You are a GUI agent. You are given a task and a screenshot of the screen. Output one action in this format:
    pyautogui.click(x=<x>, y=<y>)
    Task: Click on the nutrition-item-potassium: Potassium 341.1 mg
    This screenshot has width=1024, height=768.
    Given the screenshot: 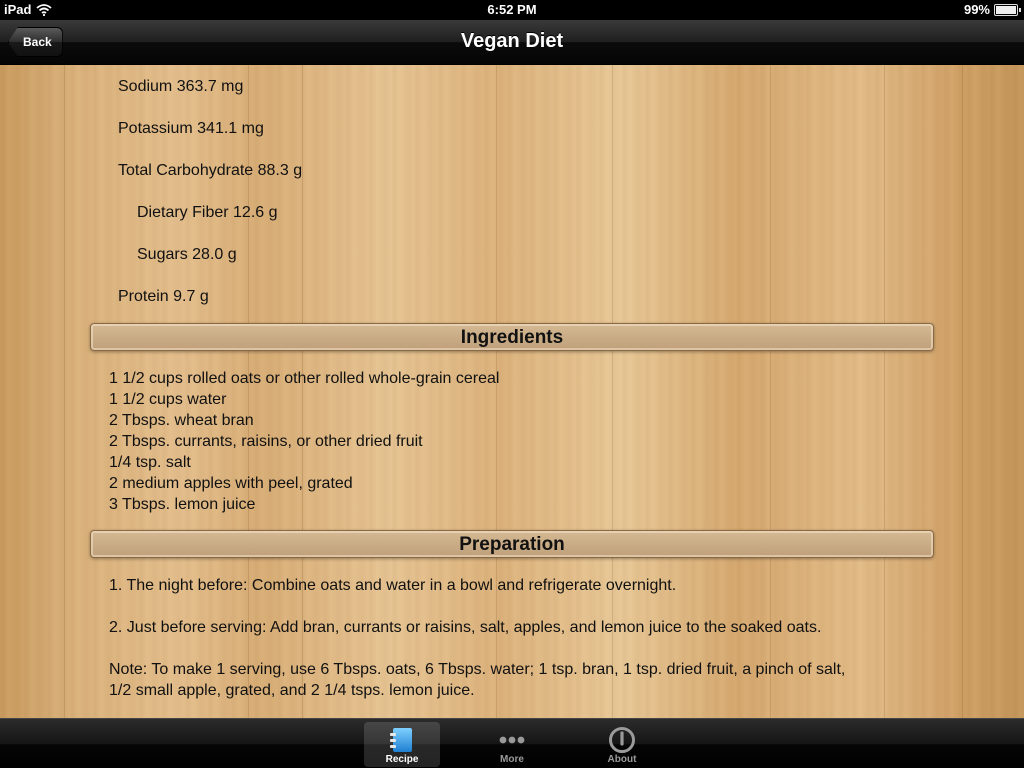 What is the action you would take?
    pyautogui.click(x=191, y=128)
    